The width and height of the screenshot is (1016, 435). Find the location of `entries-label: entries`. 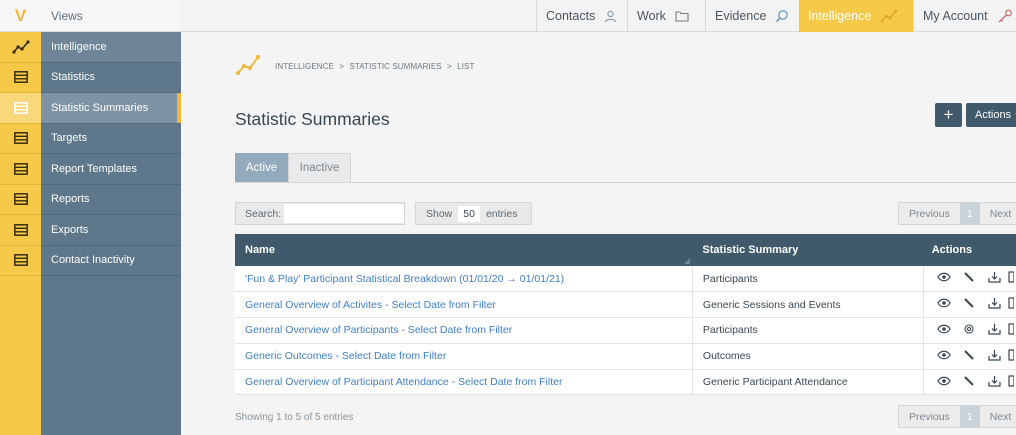

entries-label: entries is located at coordinates (501, 213).